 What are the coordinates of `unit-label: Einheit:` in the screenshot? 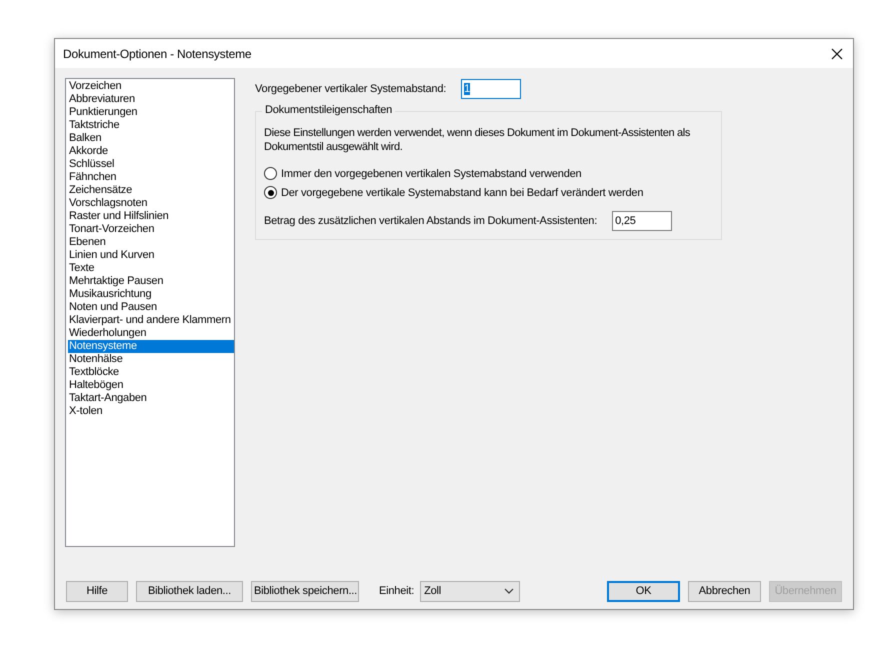 It's located at (396, 591).